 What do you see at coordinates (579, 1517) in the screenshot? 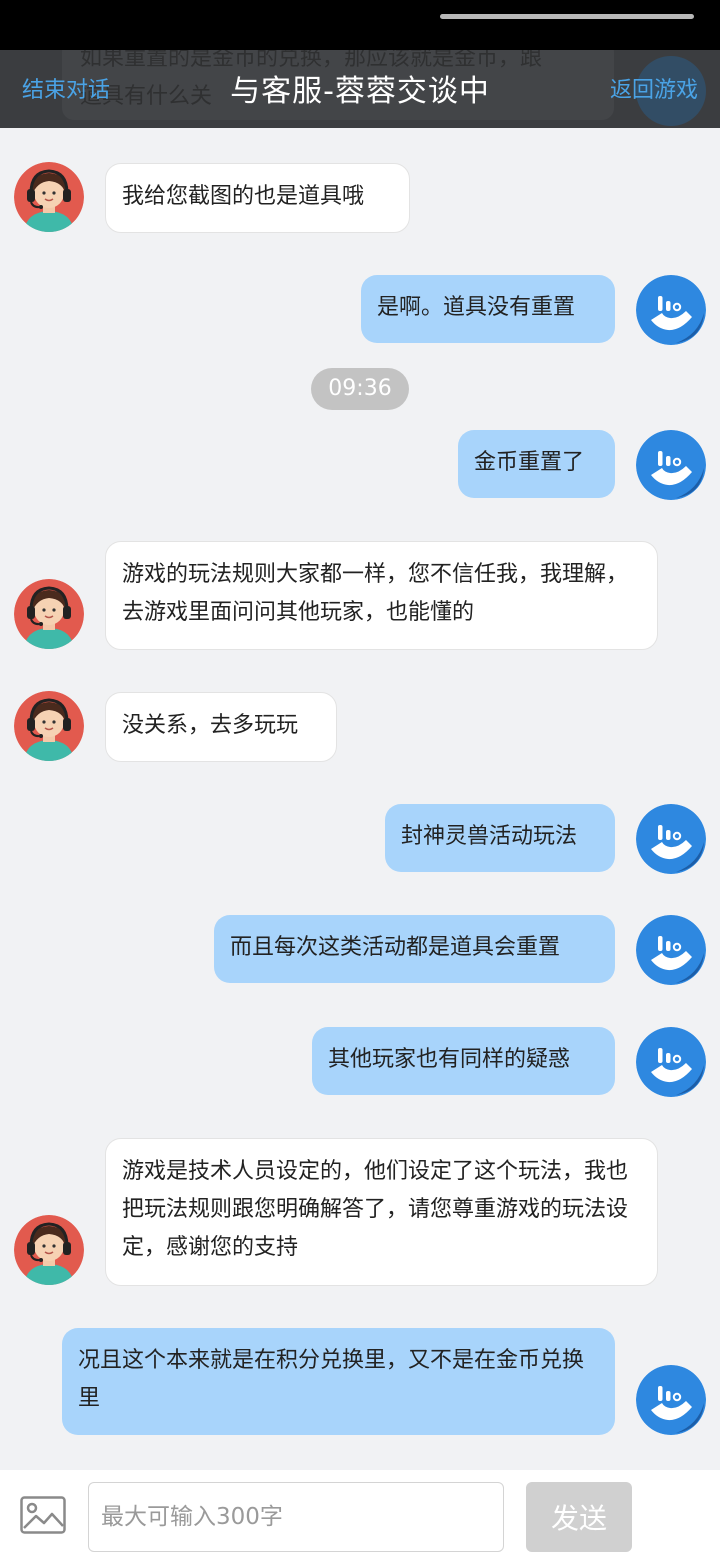
I see `send-button: 发送` at bounding box center [579, 1517].